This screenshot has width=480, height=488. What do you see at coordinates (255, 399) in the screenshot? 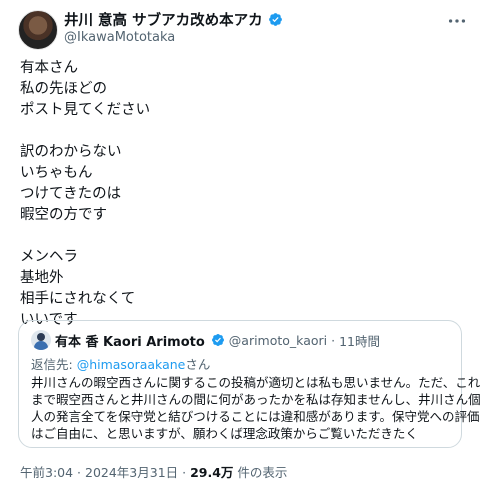
I see `quoted-line: まで暇空西さんと井川さんの間に何があったかを私は存知ませんし、井川さん個` at bounding box center [255, 399].